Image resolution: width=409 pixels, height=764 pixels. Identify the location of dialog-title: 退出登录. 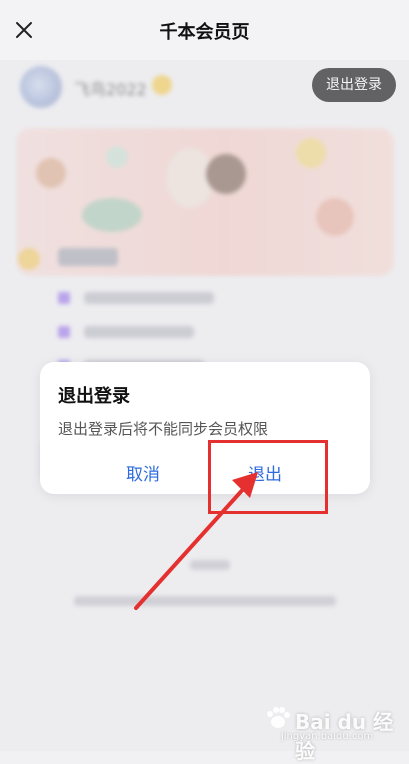
(94, 396).